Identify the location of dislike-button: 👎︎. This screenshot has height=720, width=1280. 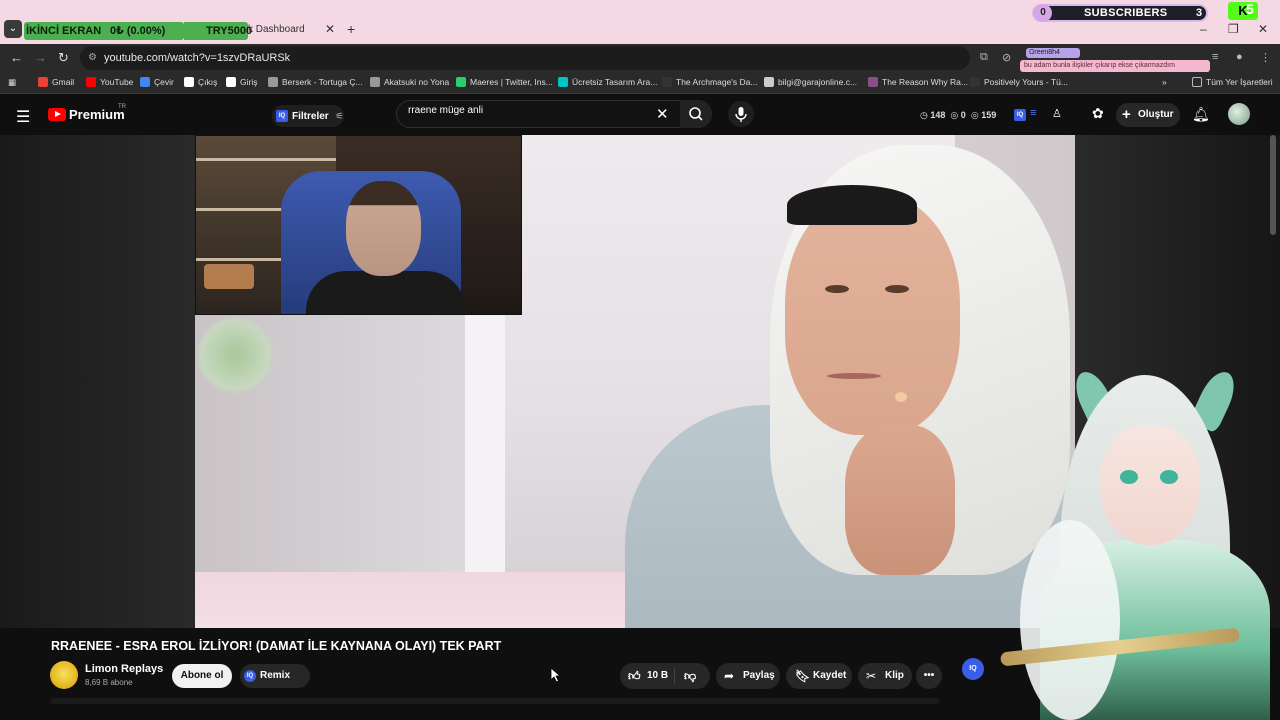
(693, 676).